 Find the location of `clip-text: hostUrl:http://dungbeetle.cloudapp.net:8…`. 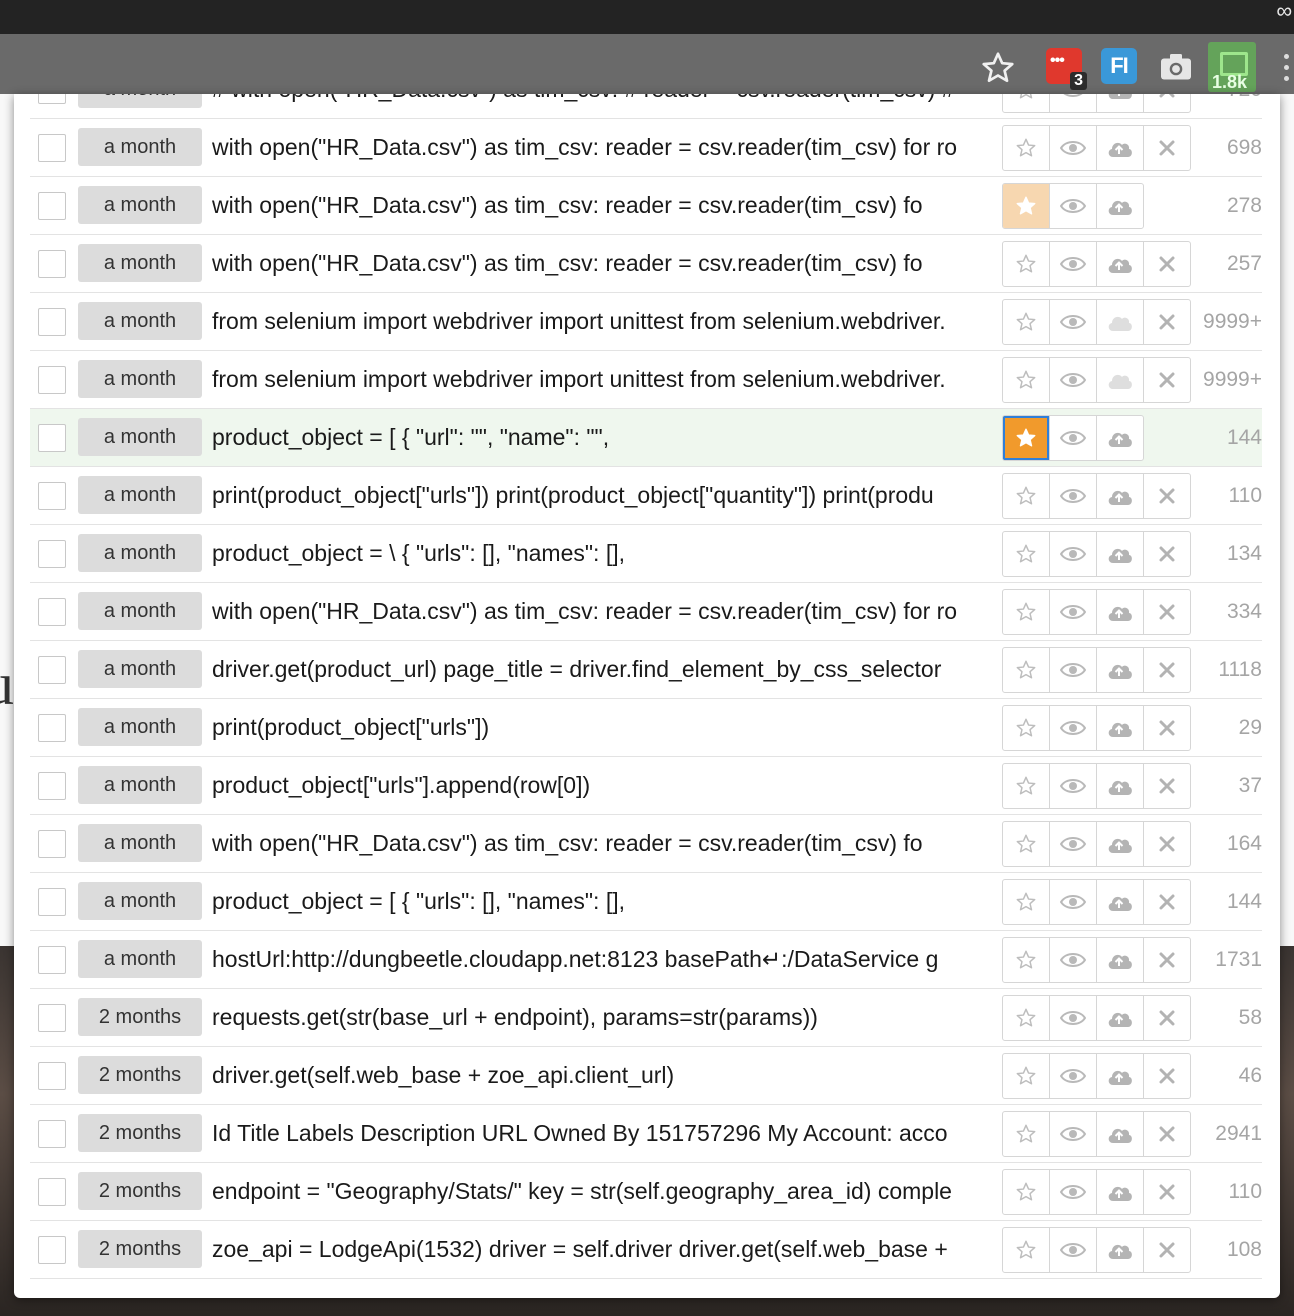

clip-text: hostUrl:http://dungbeetle.cloudapp.net:8… is located at coordinates (603, 959).